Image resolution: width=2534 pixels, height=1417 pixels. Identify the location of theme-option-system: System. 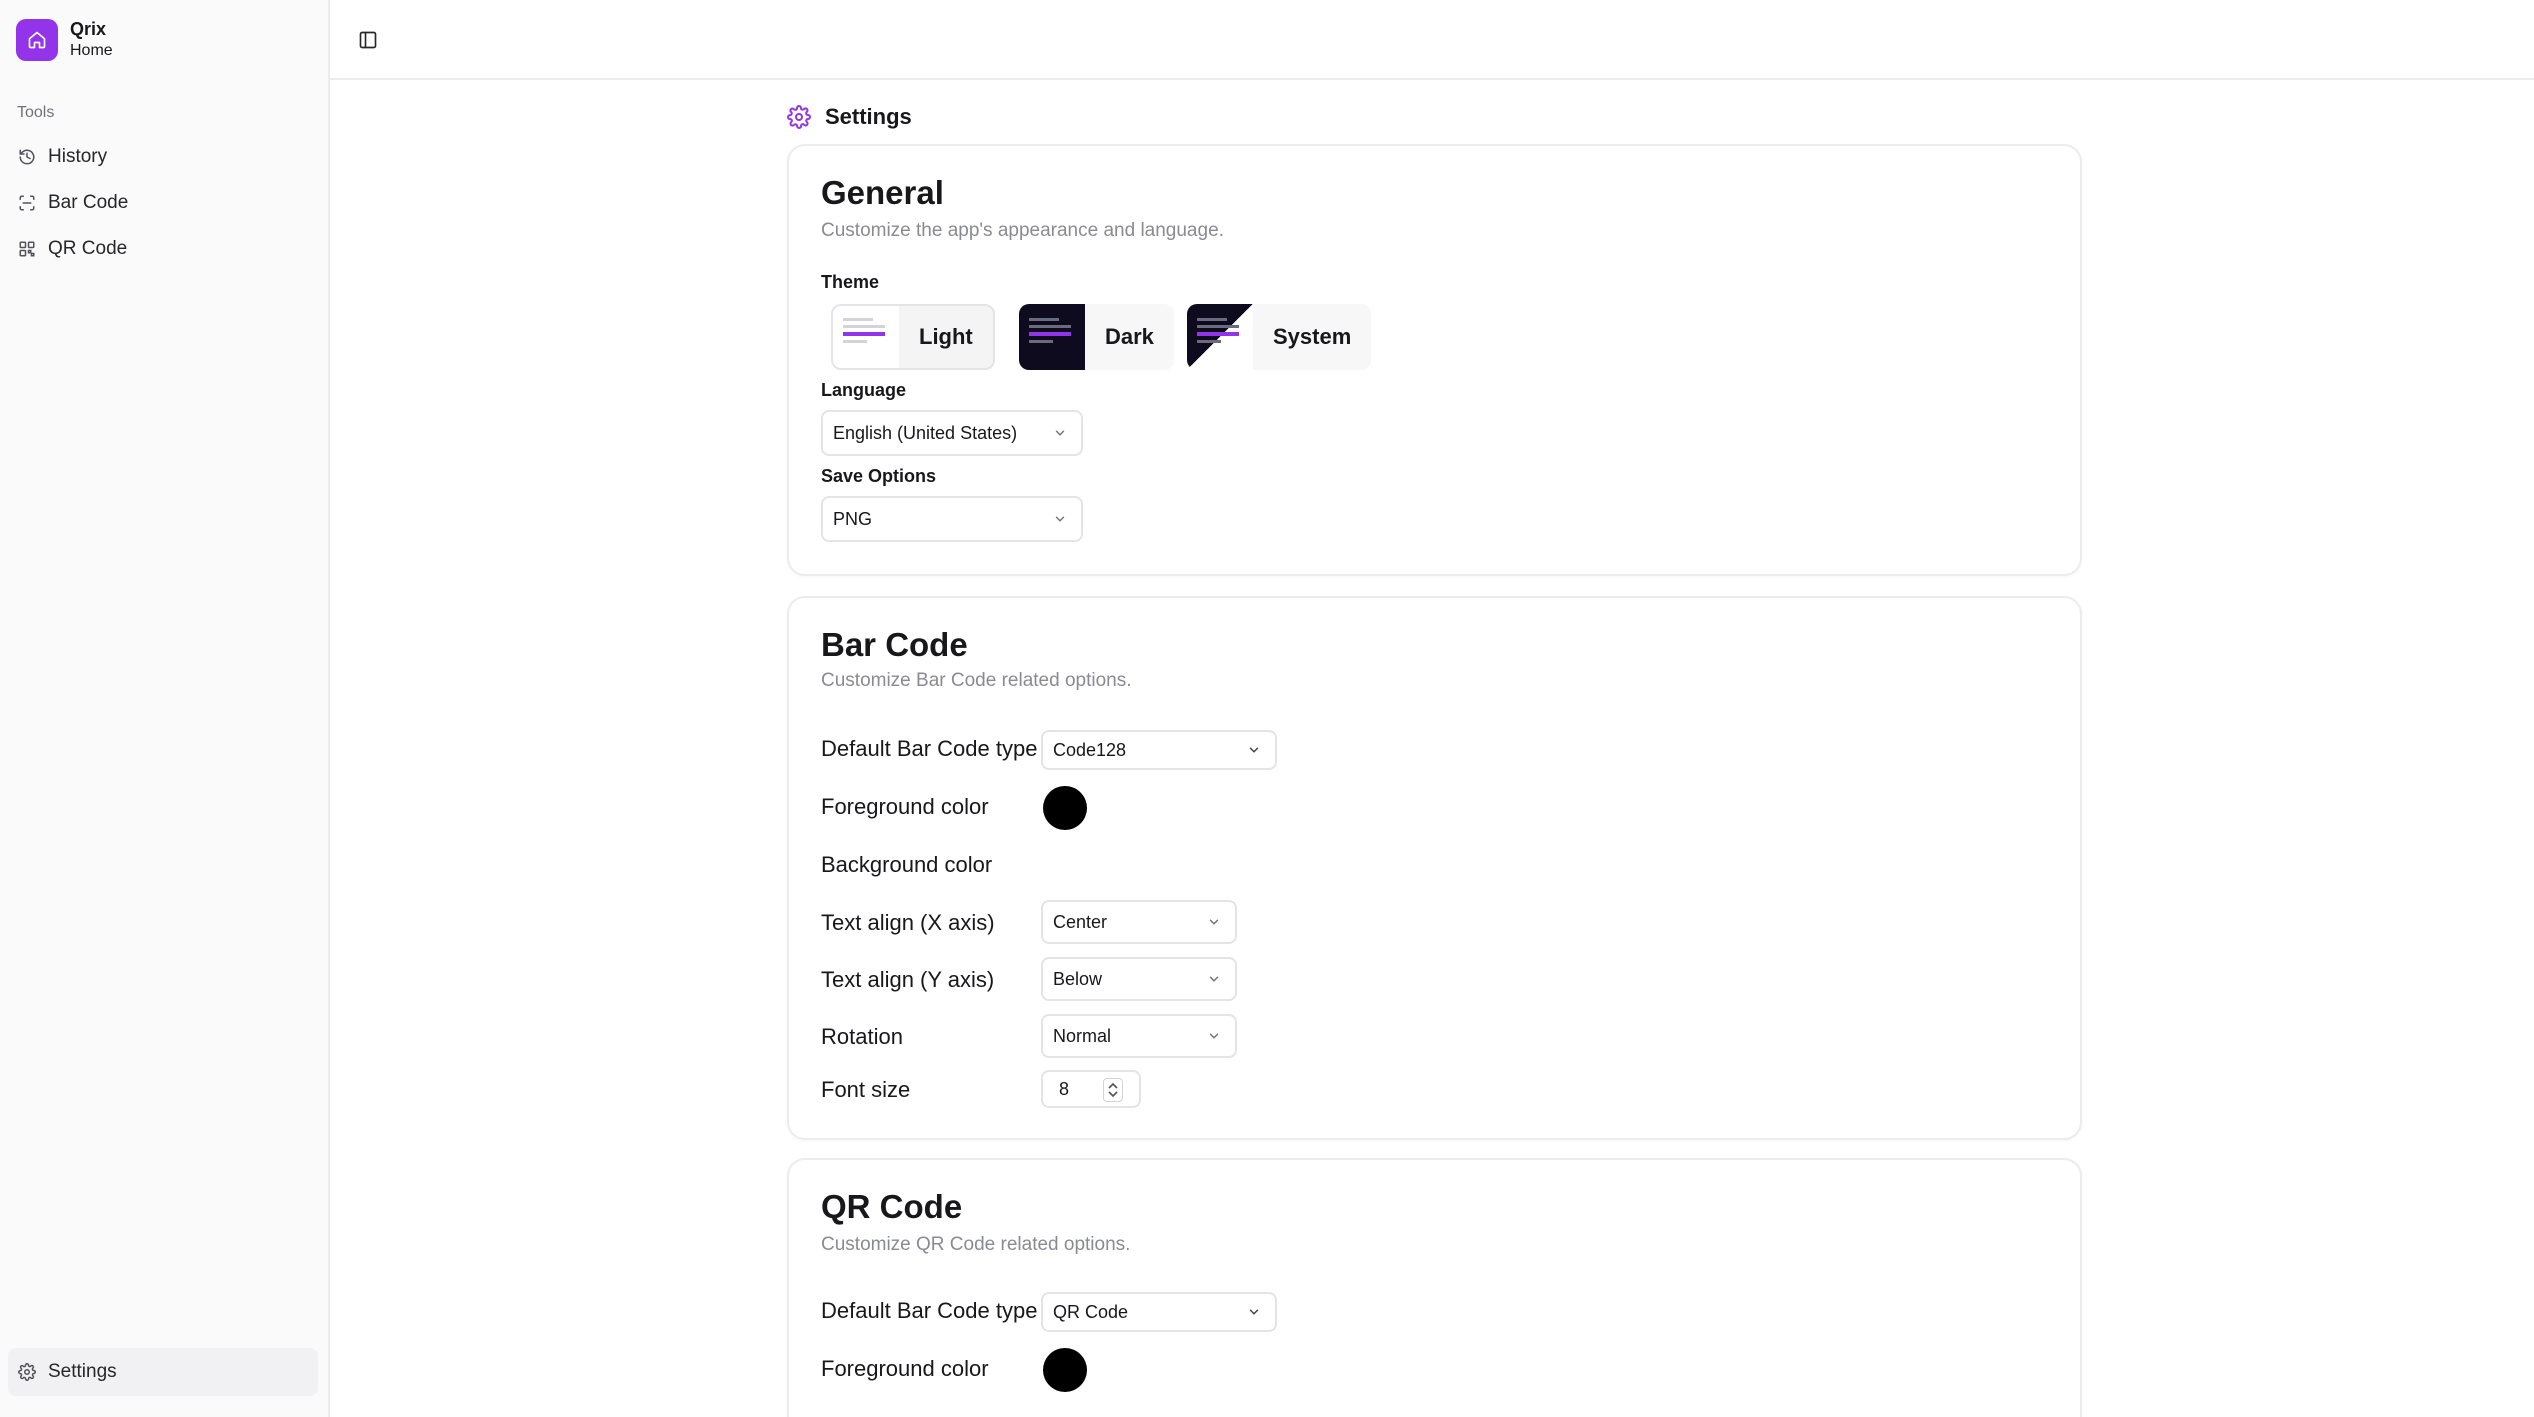
(1279, 337).